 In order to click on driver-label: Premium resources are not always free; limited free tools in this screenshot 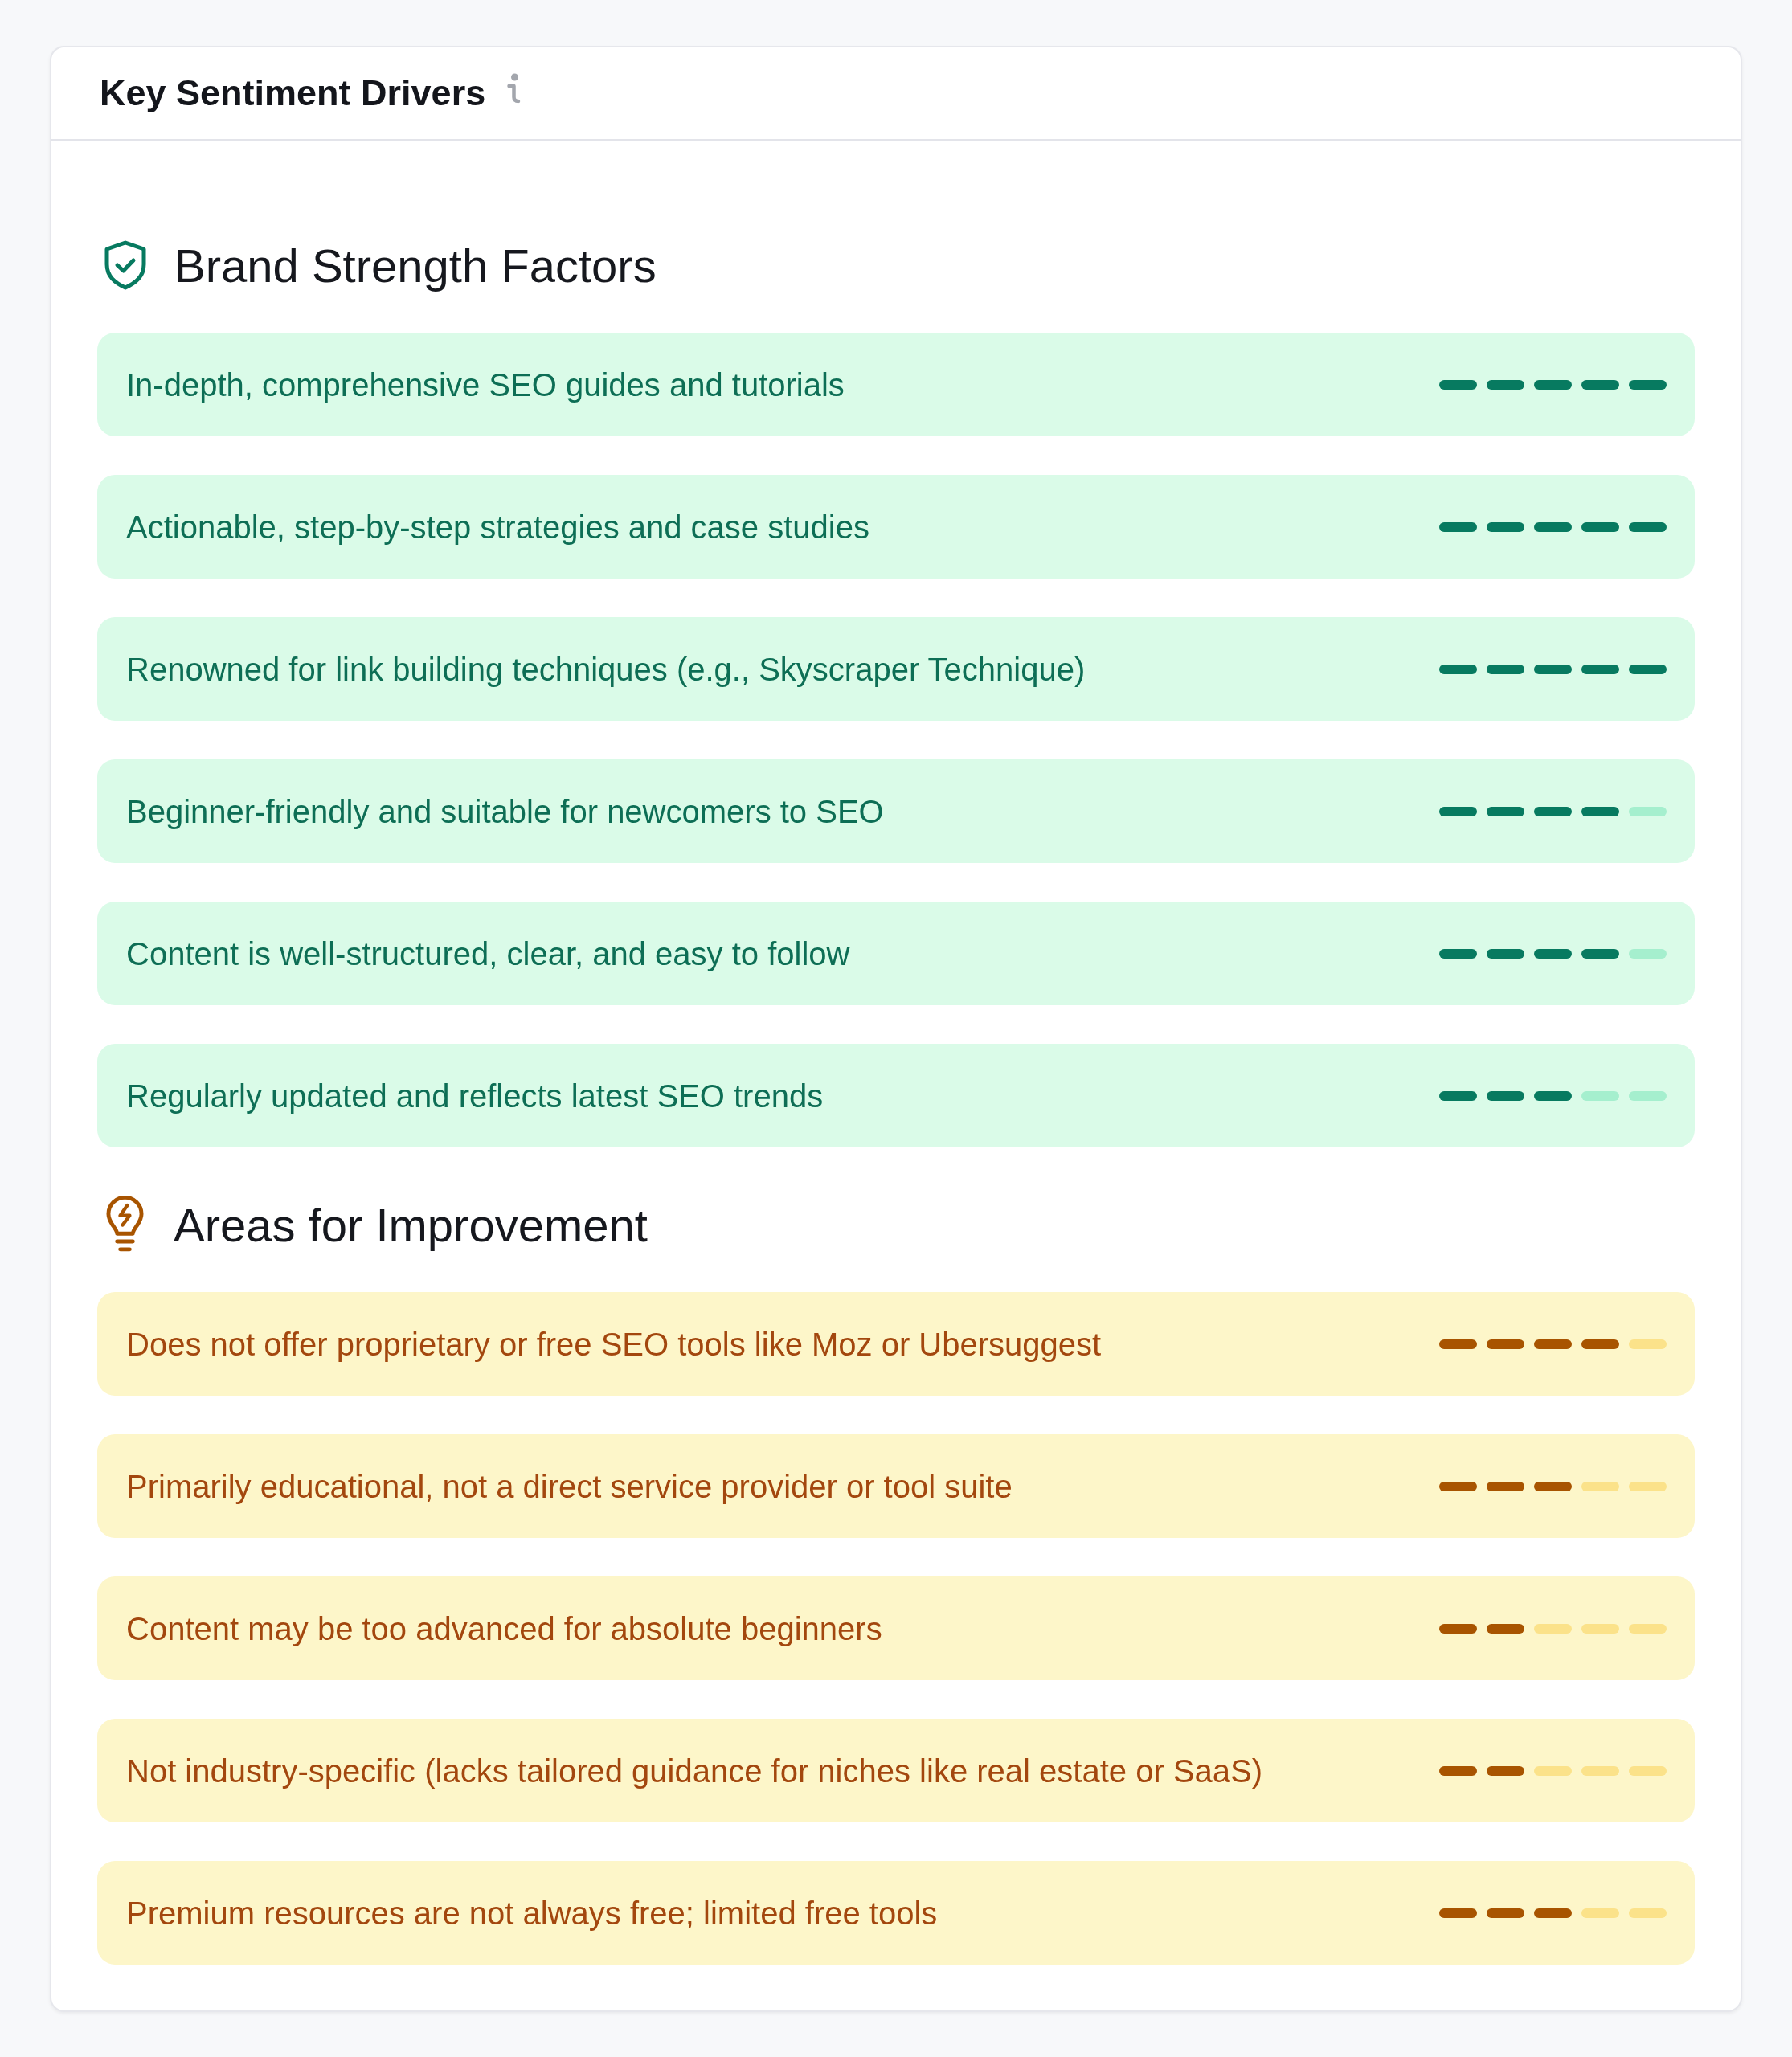, I will do `click(532, 1913)`.